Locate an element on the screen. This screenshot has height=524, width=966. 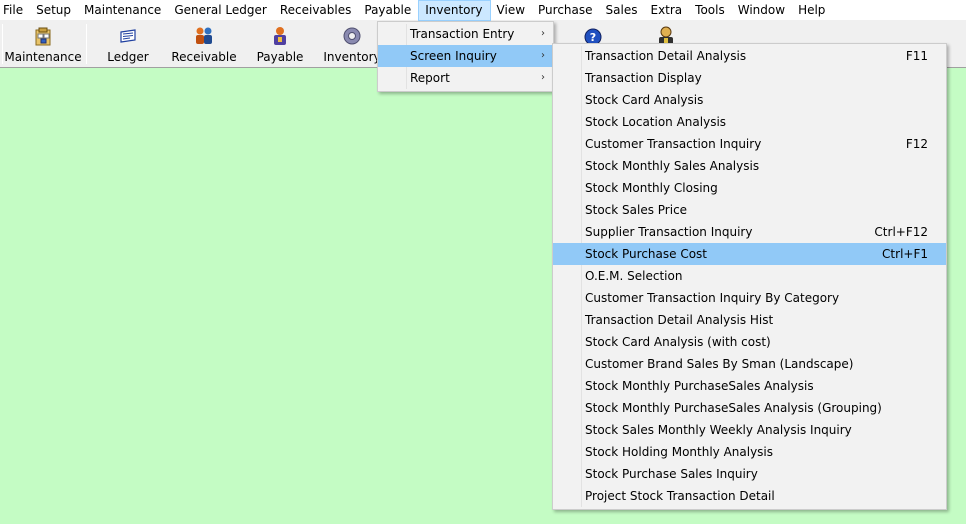
menu-item-label: Stock Purchase Sales Inquiry is located at coordinates (671, 474).